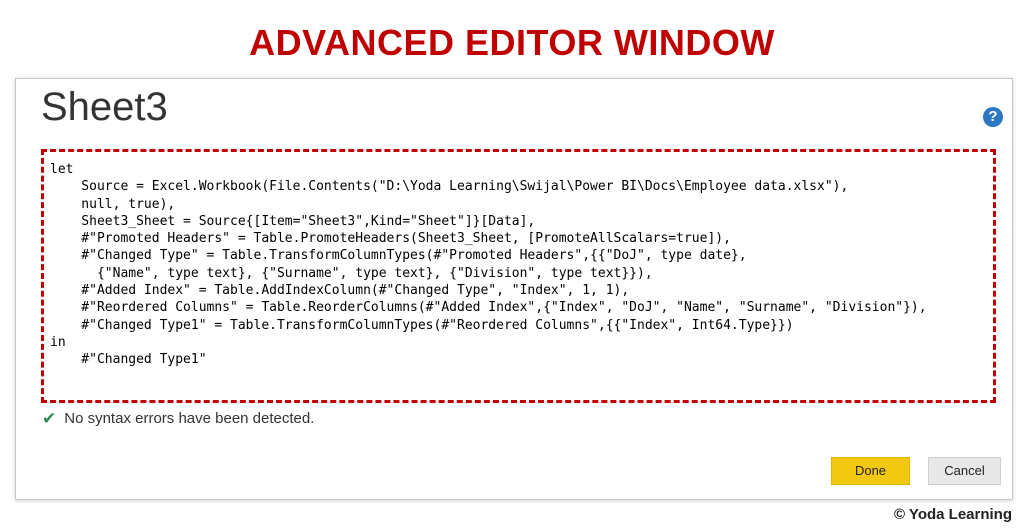  Describe the element at coordinates (104, 107) in the screenshot. I see `dialog-title: Sheet3` at that location.